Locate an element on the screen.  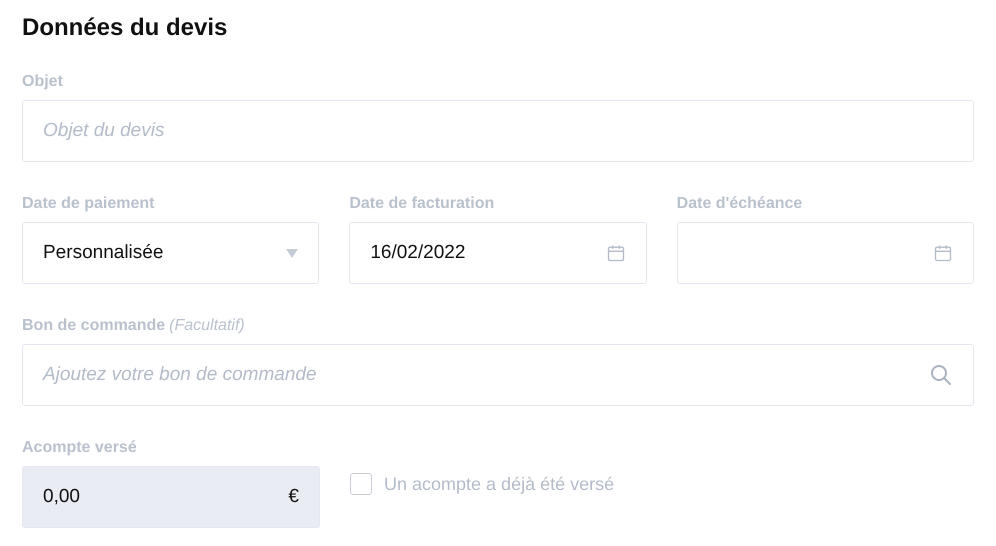
field-label: Date d'échéance is located at coordinates (740, 204).